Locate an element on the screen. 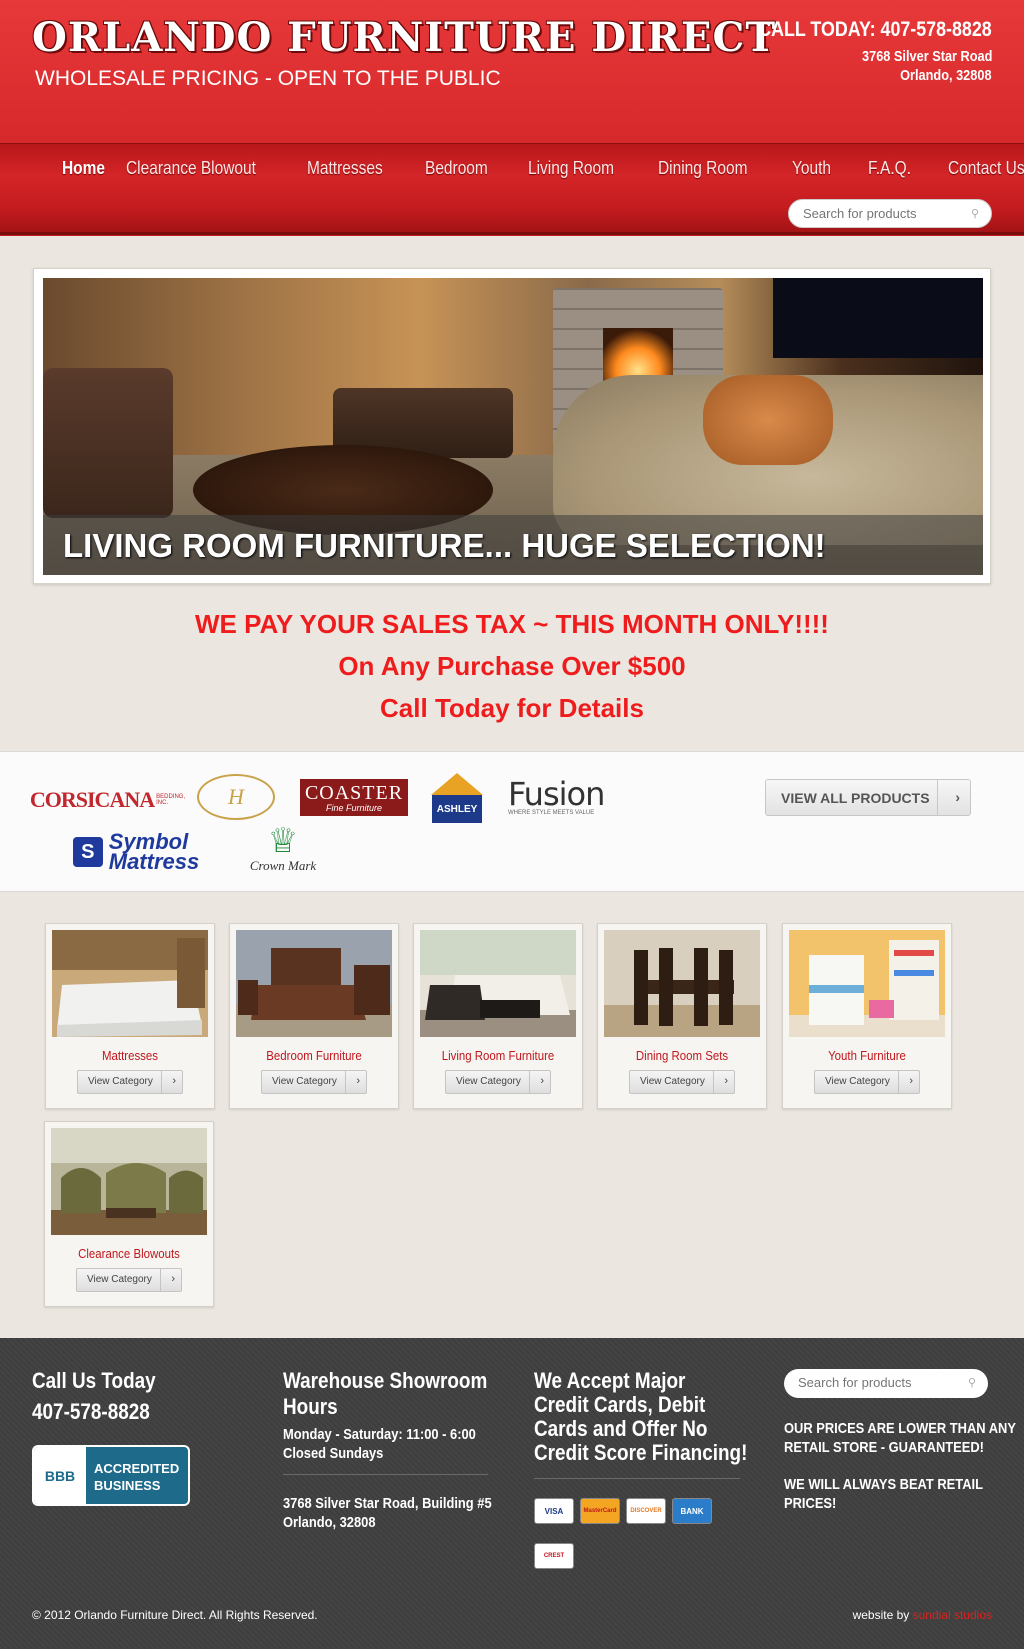 This screenshot has height=1649, width=1024. homerance-logo: H is located at coordinates (236, 797).